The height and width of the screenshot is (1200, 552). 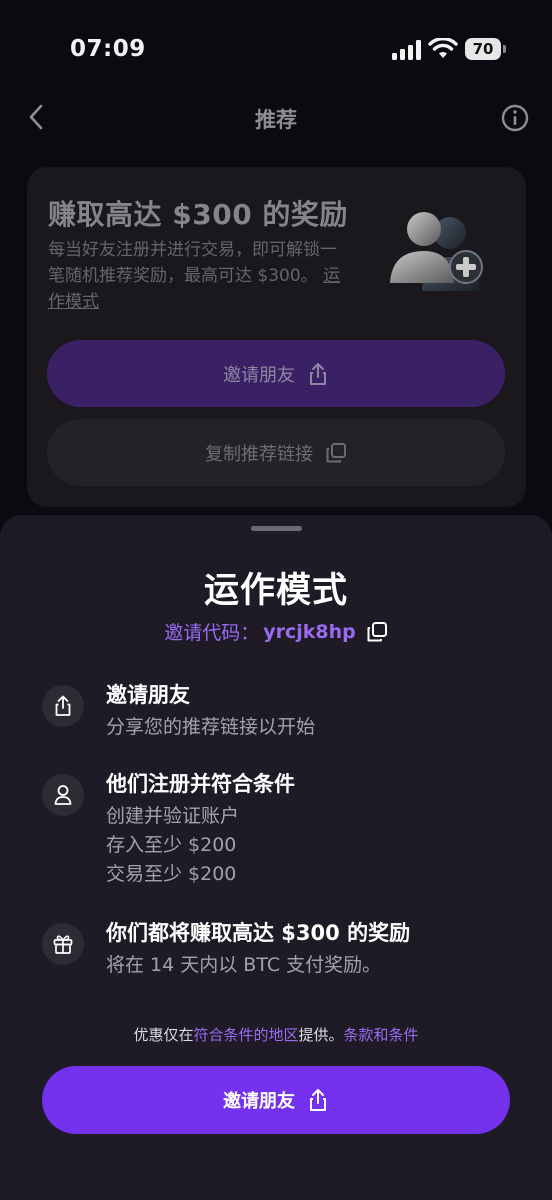 What do you see at coordinates (504, 49) in the screenshot?
I see `battery-cap` at bounding box center [504, 49].